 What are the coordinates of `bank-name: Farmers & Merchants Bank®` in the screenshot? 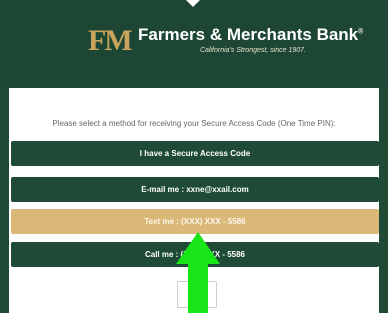 It's located at (250, 35).